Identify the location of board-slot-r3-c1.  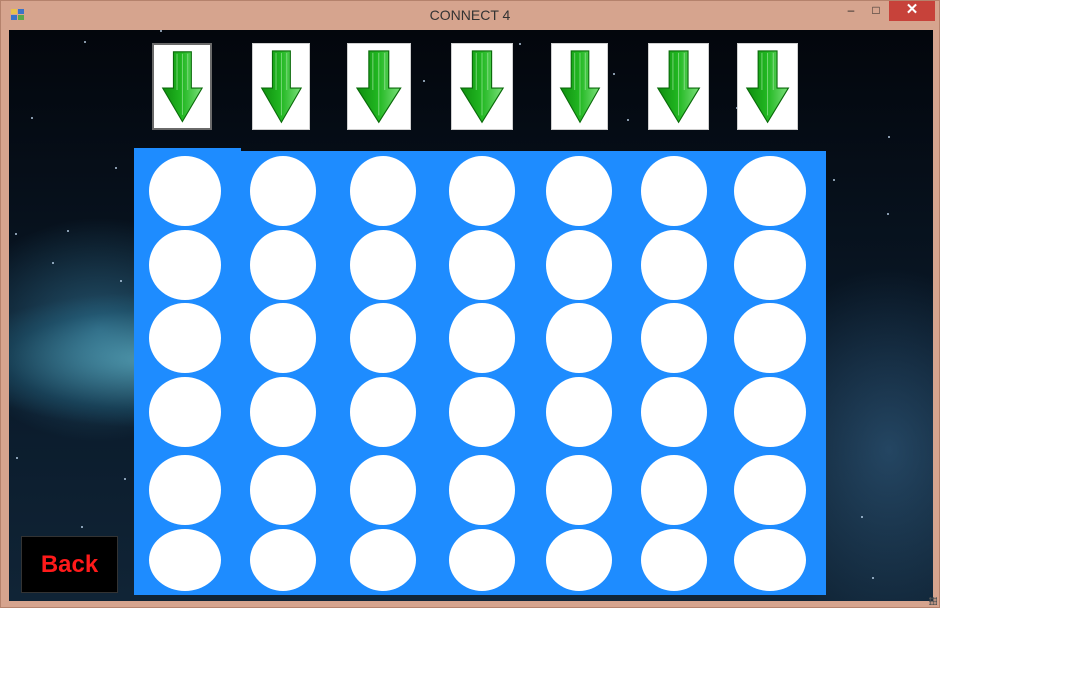
(185, 338).